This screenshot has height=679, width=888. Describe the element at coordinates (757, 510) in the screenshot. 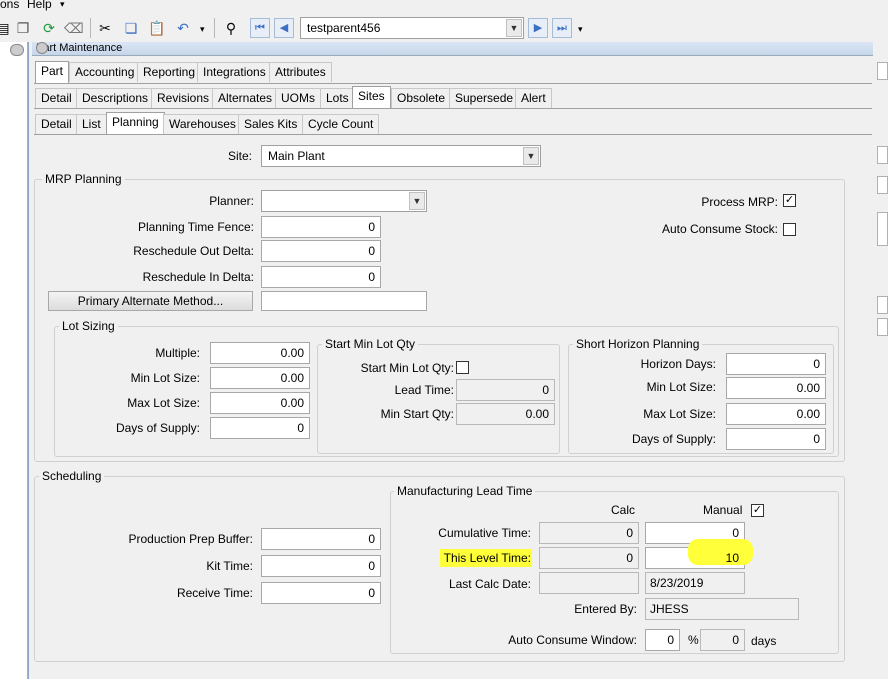

I see `manual-checkbox: ✓` at that location.